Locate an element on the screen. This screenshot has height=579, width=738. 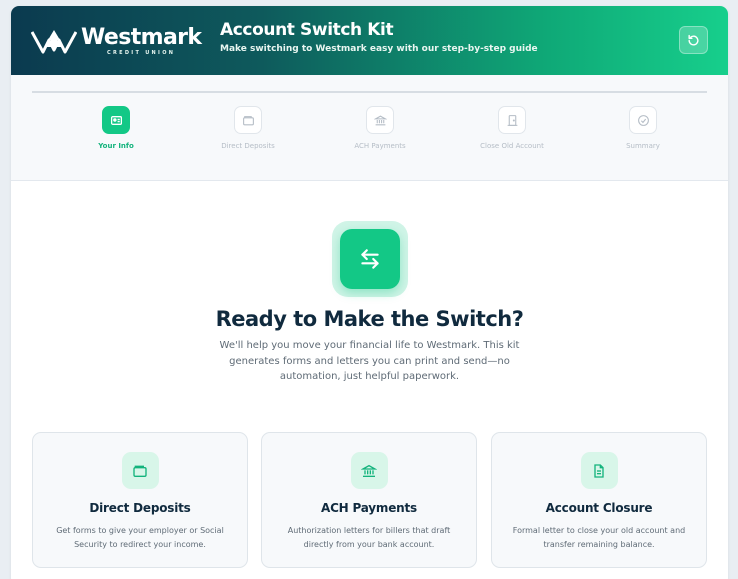
logo: Westmark CREDIT UNION is located at coordinates (120, 43).